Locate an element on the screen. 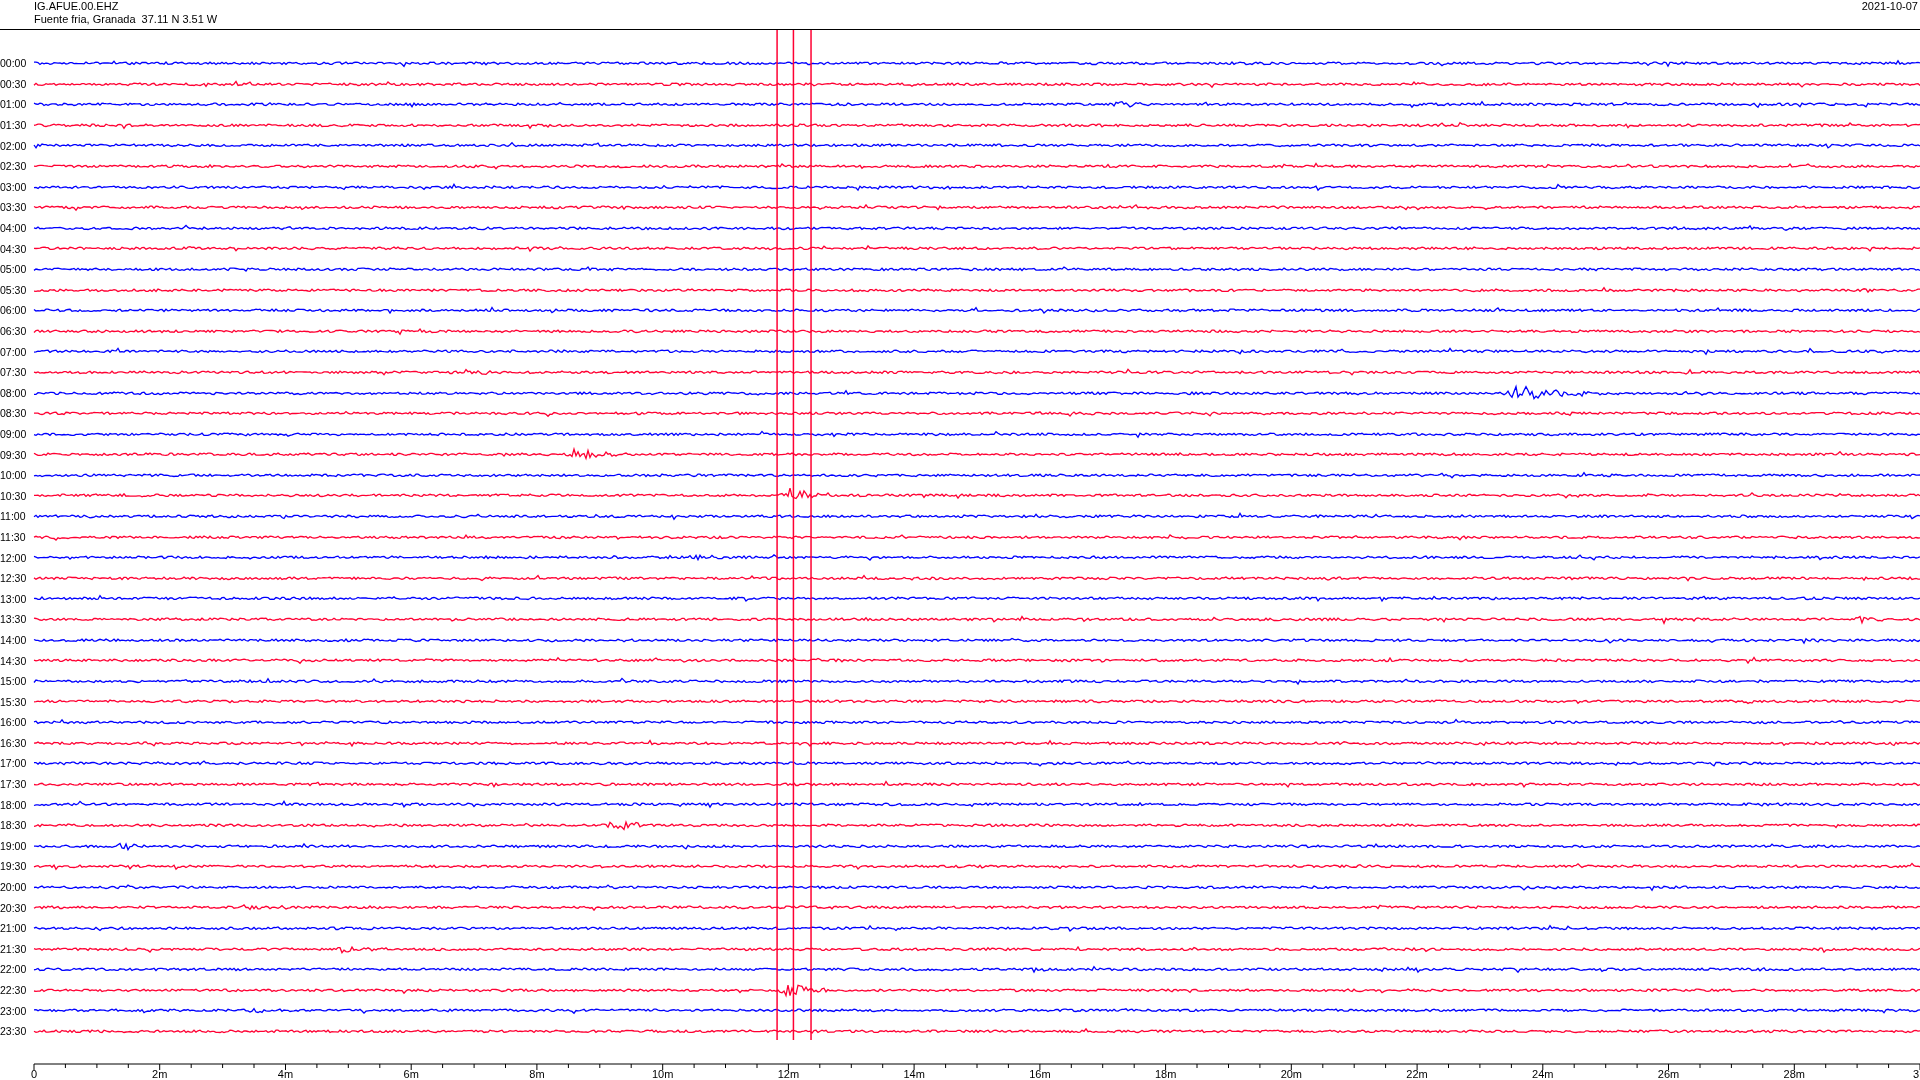 The width and height of the screenshot is (1920, 1080). time-label: 13:30 is located at coordinates (14, 619).